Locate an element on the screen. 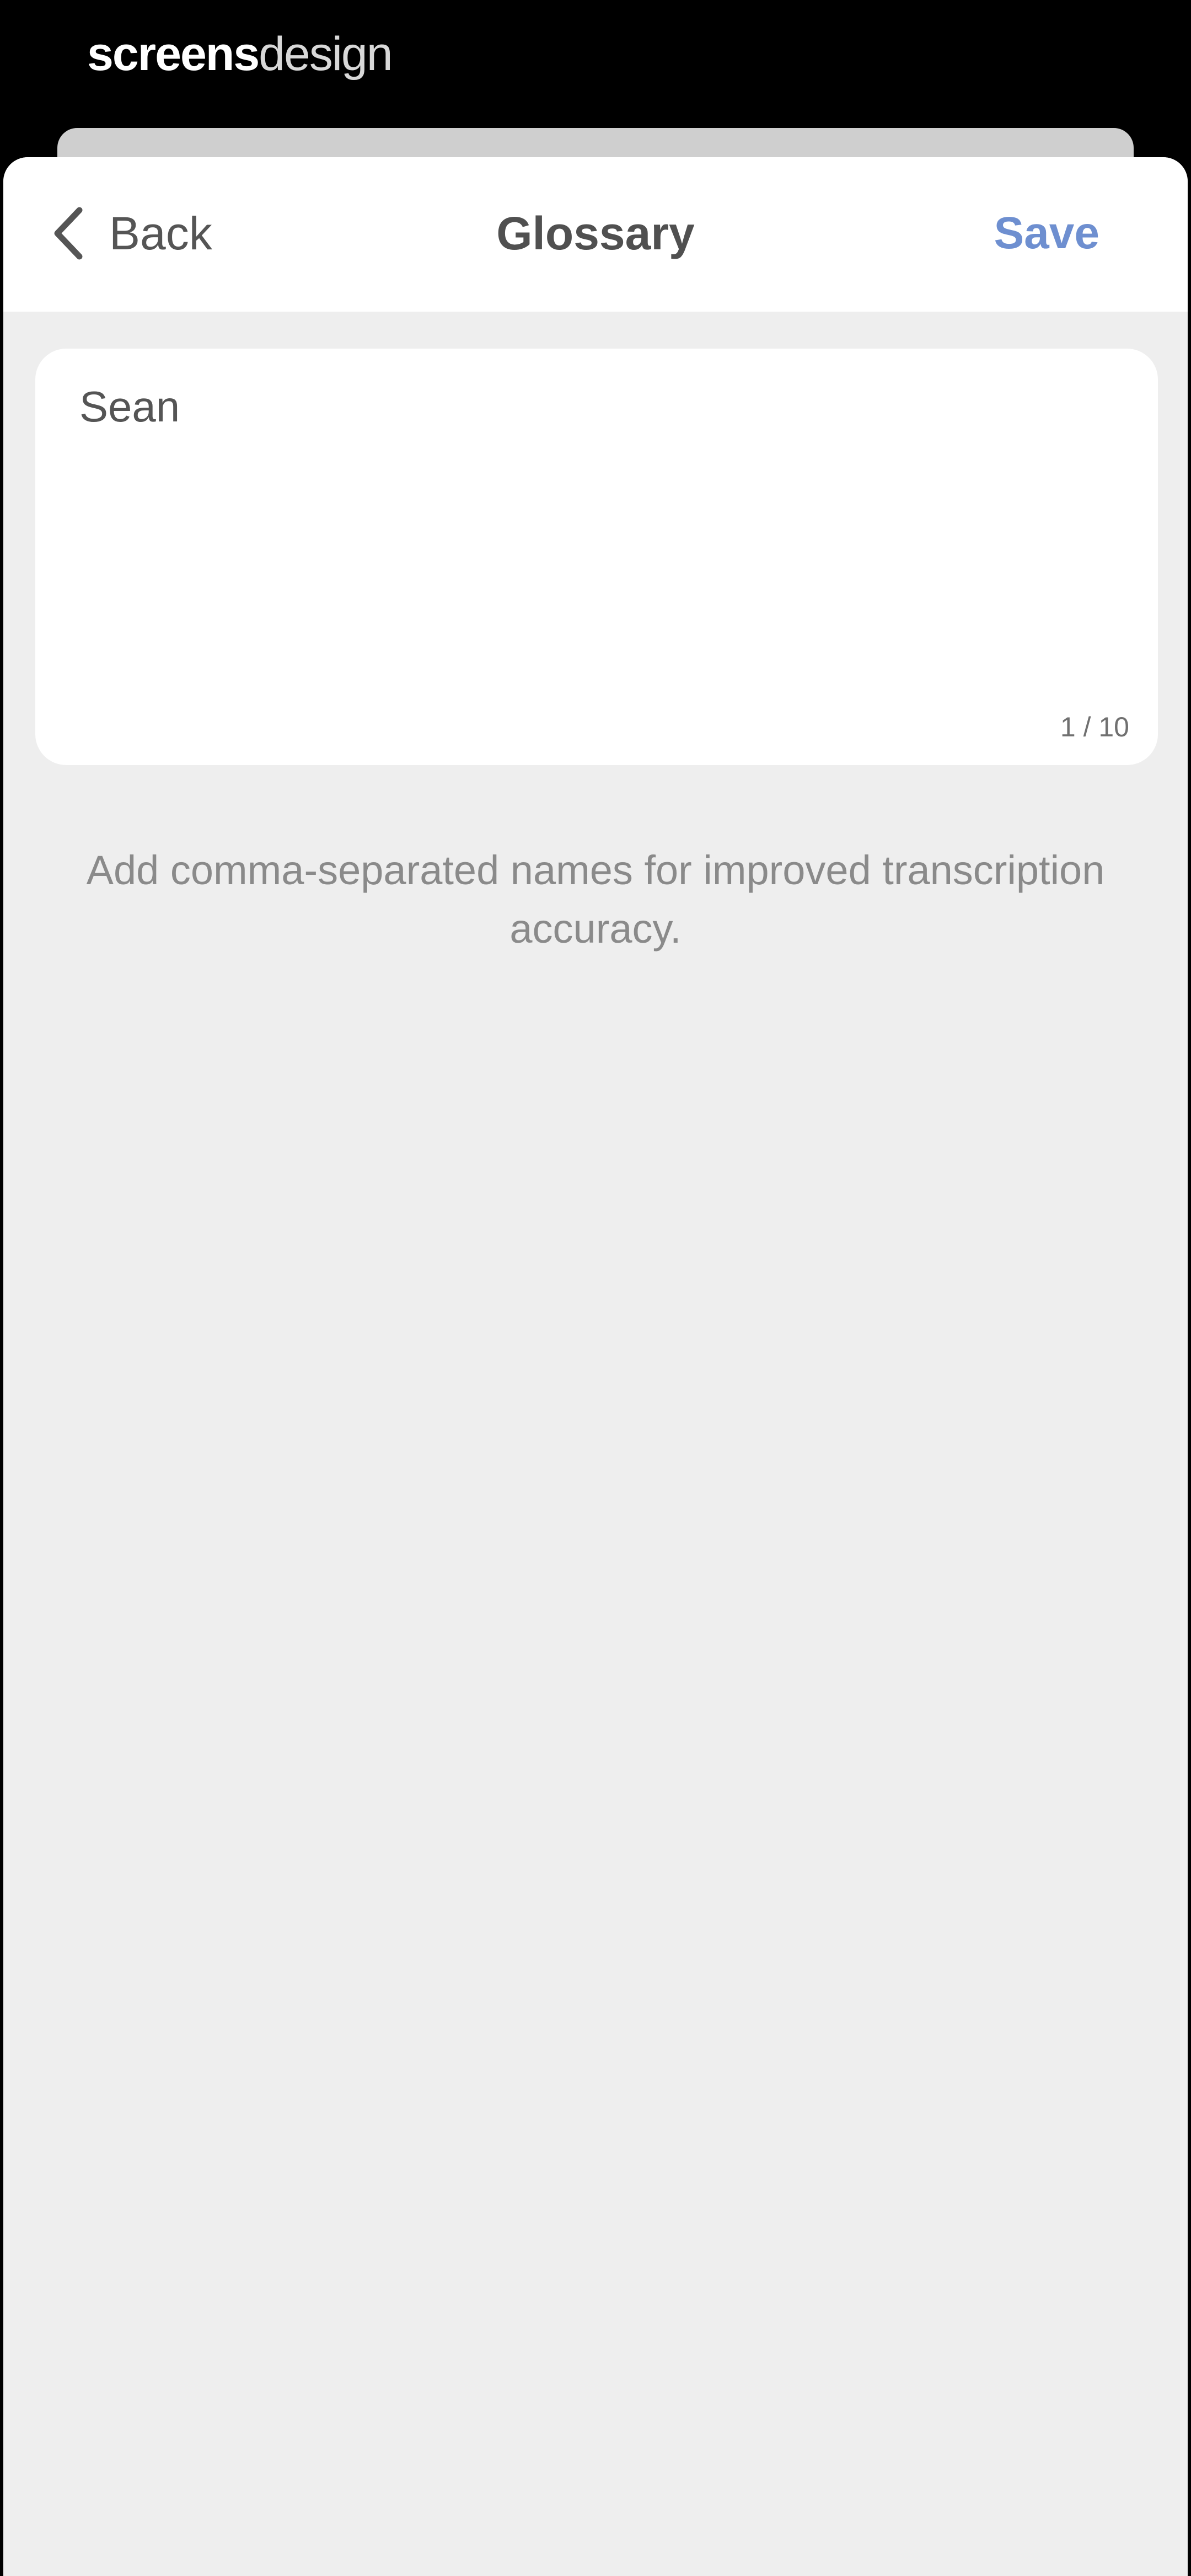  watermark-logo: screens design is located at coordinates (240, 54).